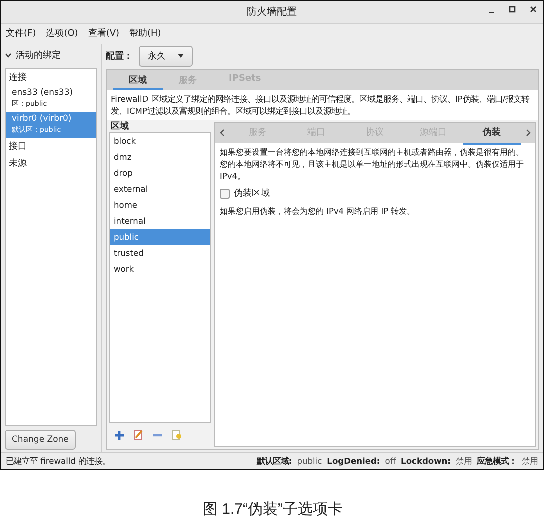 Image resolution: width=546 pixels, height=524 pixels. I want to click on section-title: 未源, so click(18, 164).